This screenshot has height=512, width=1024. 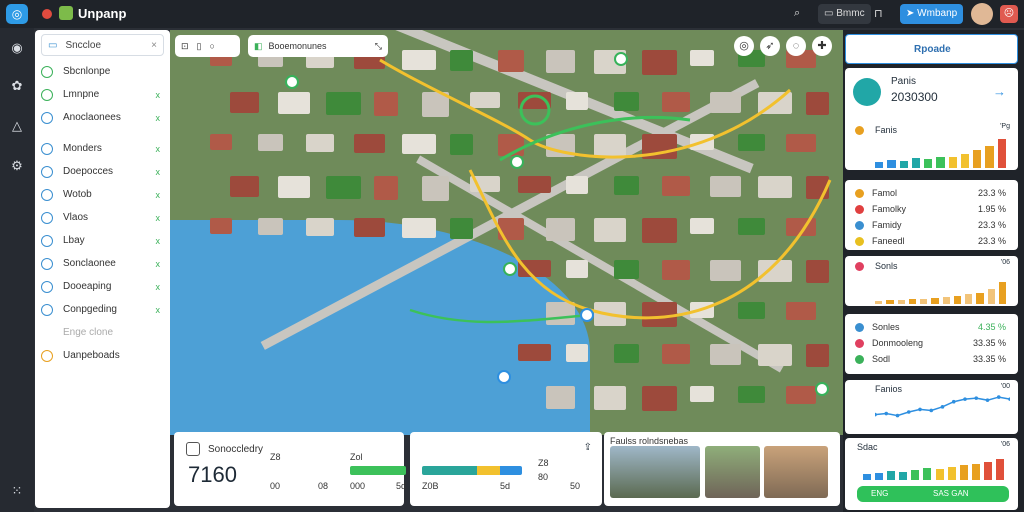 I want to click on sidebar-item-label: Lbay, so click(x=74, y=240).